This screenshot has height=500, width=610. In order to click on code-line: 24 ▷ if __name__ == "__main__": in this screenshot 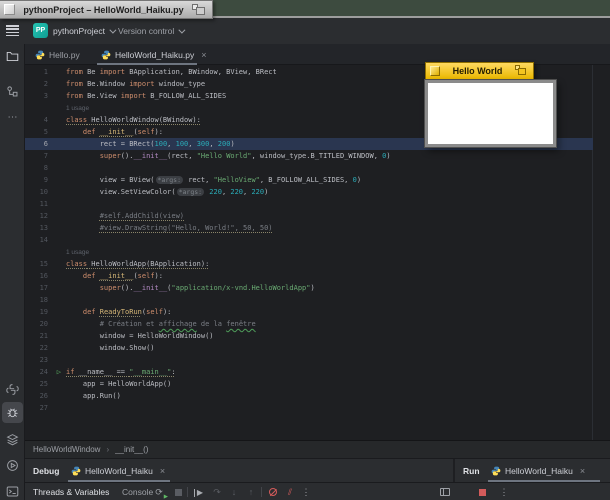, I will do `click(309, 372)`.